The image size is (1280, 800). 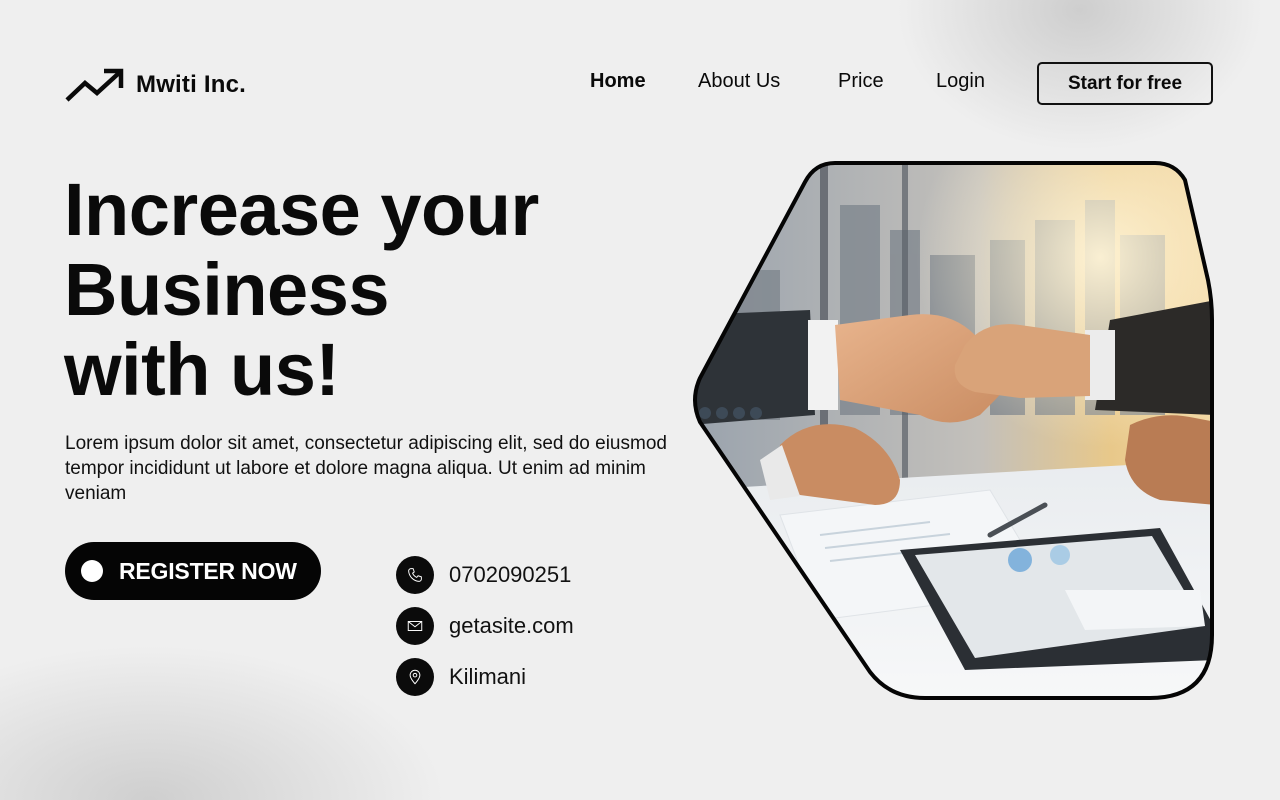 I want to click on brand-name: Mwiti Inc., so click(x=191, y=84).